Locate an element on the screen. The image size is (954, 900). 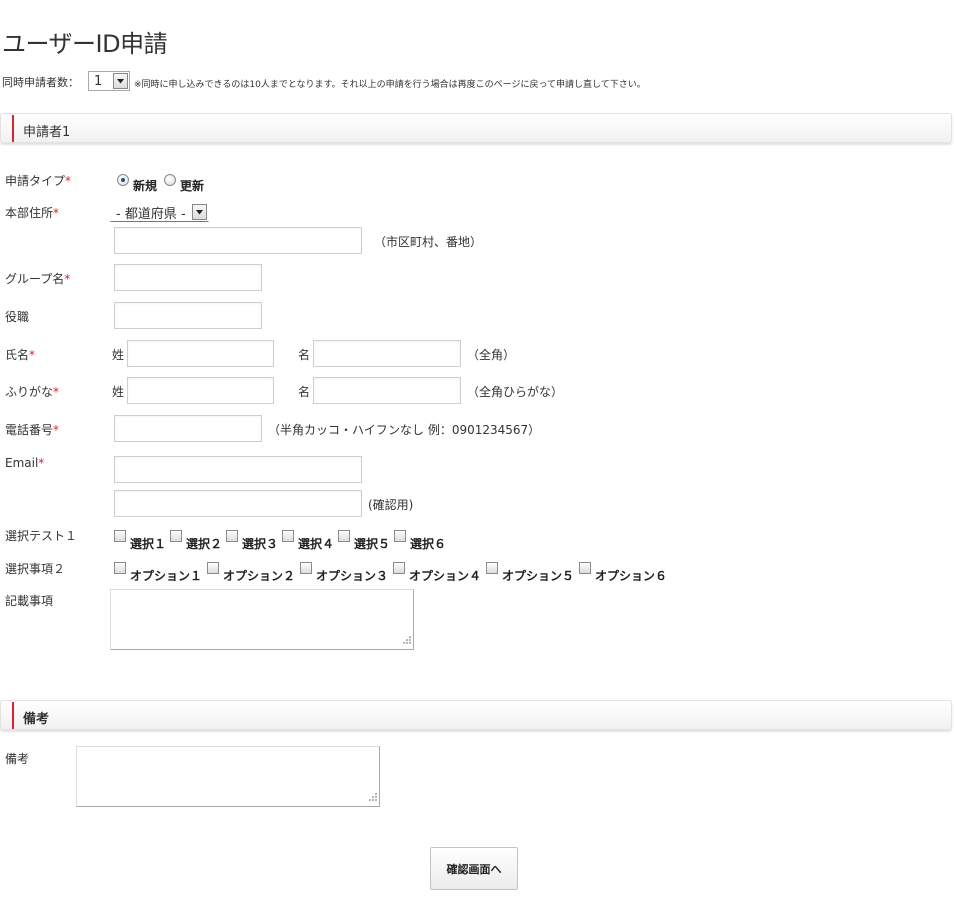
confirm-button: 確認画面へ is located at coordinates (474, 868).